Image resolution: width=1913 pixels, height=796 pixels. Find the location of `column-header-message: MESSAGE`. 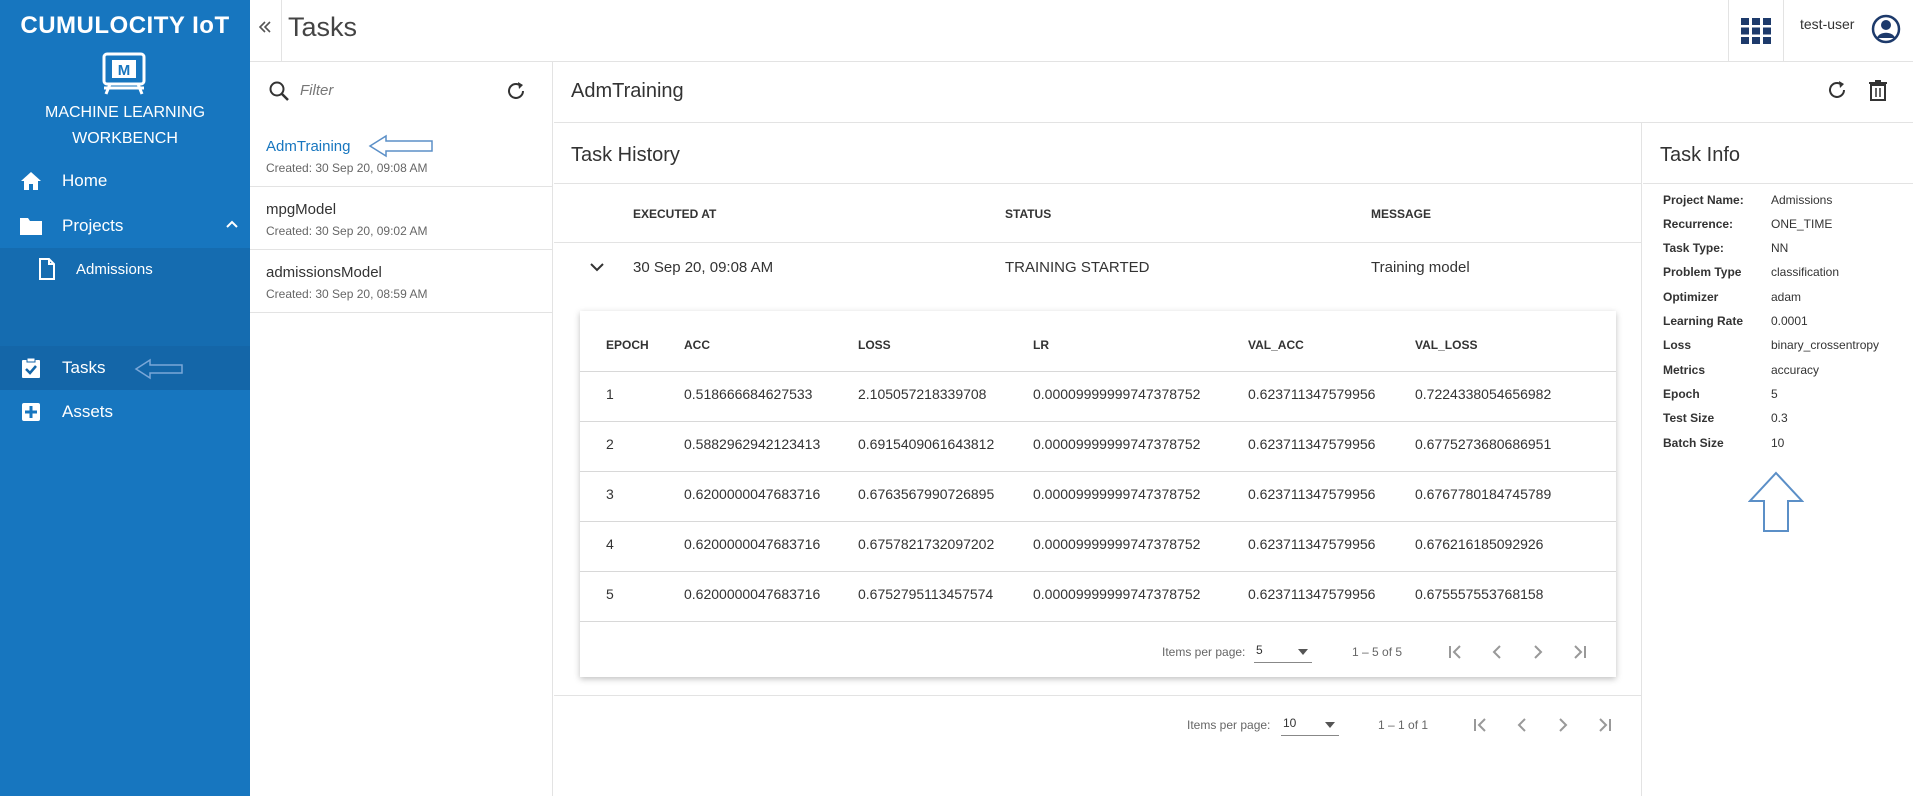

column-header-message: MESSAGE is located at coordinates (1401, 214).